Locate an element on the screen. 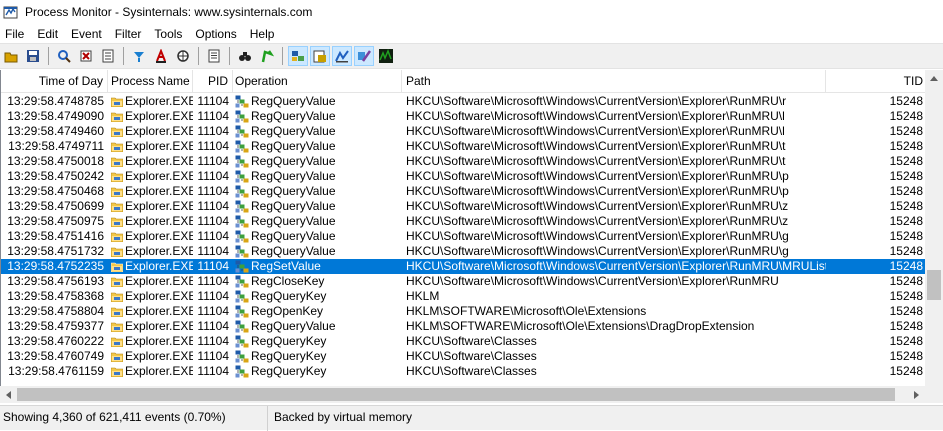  cell-time-of-day-text: 13:29:58.4752235 is located at coordinates (55, 266).